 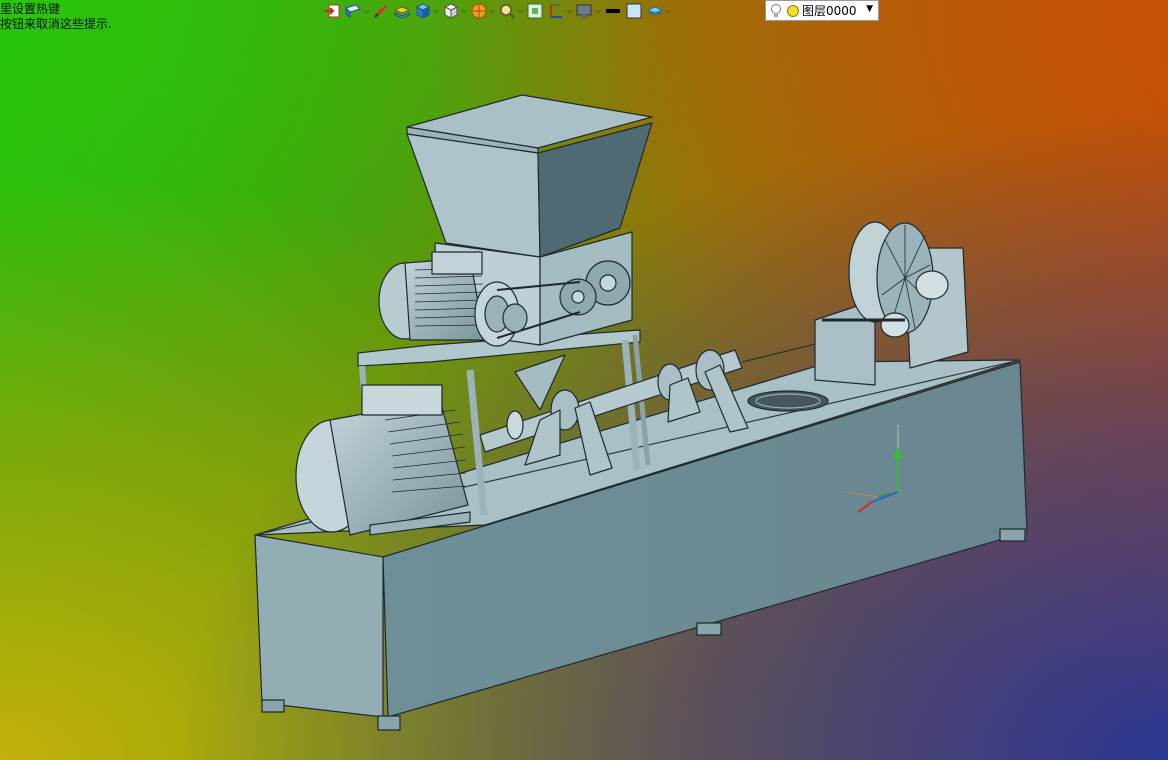 I want to click on layers-button: ⌵, so click(x=658, y=11).